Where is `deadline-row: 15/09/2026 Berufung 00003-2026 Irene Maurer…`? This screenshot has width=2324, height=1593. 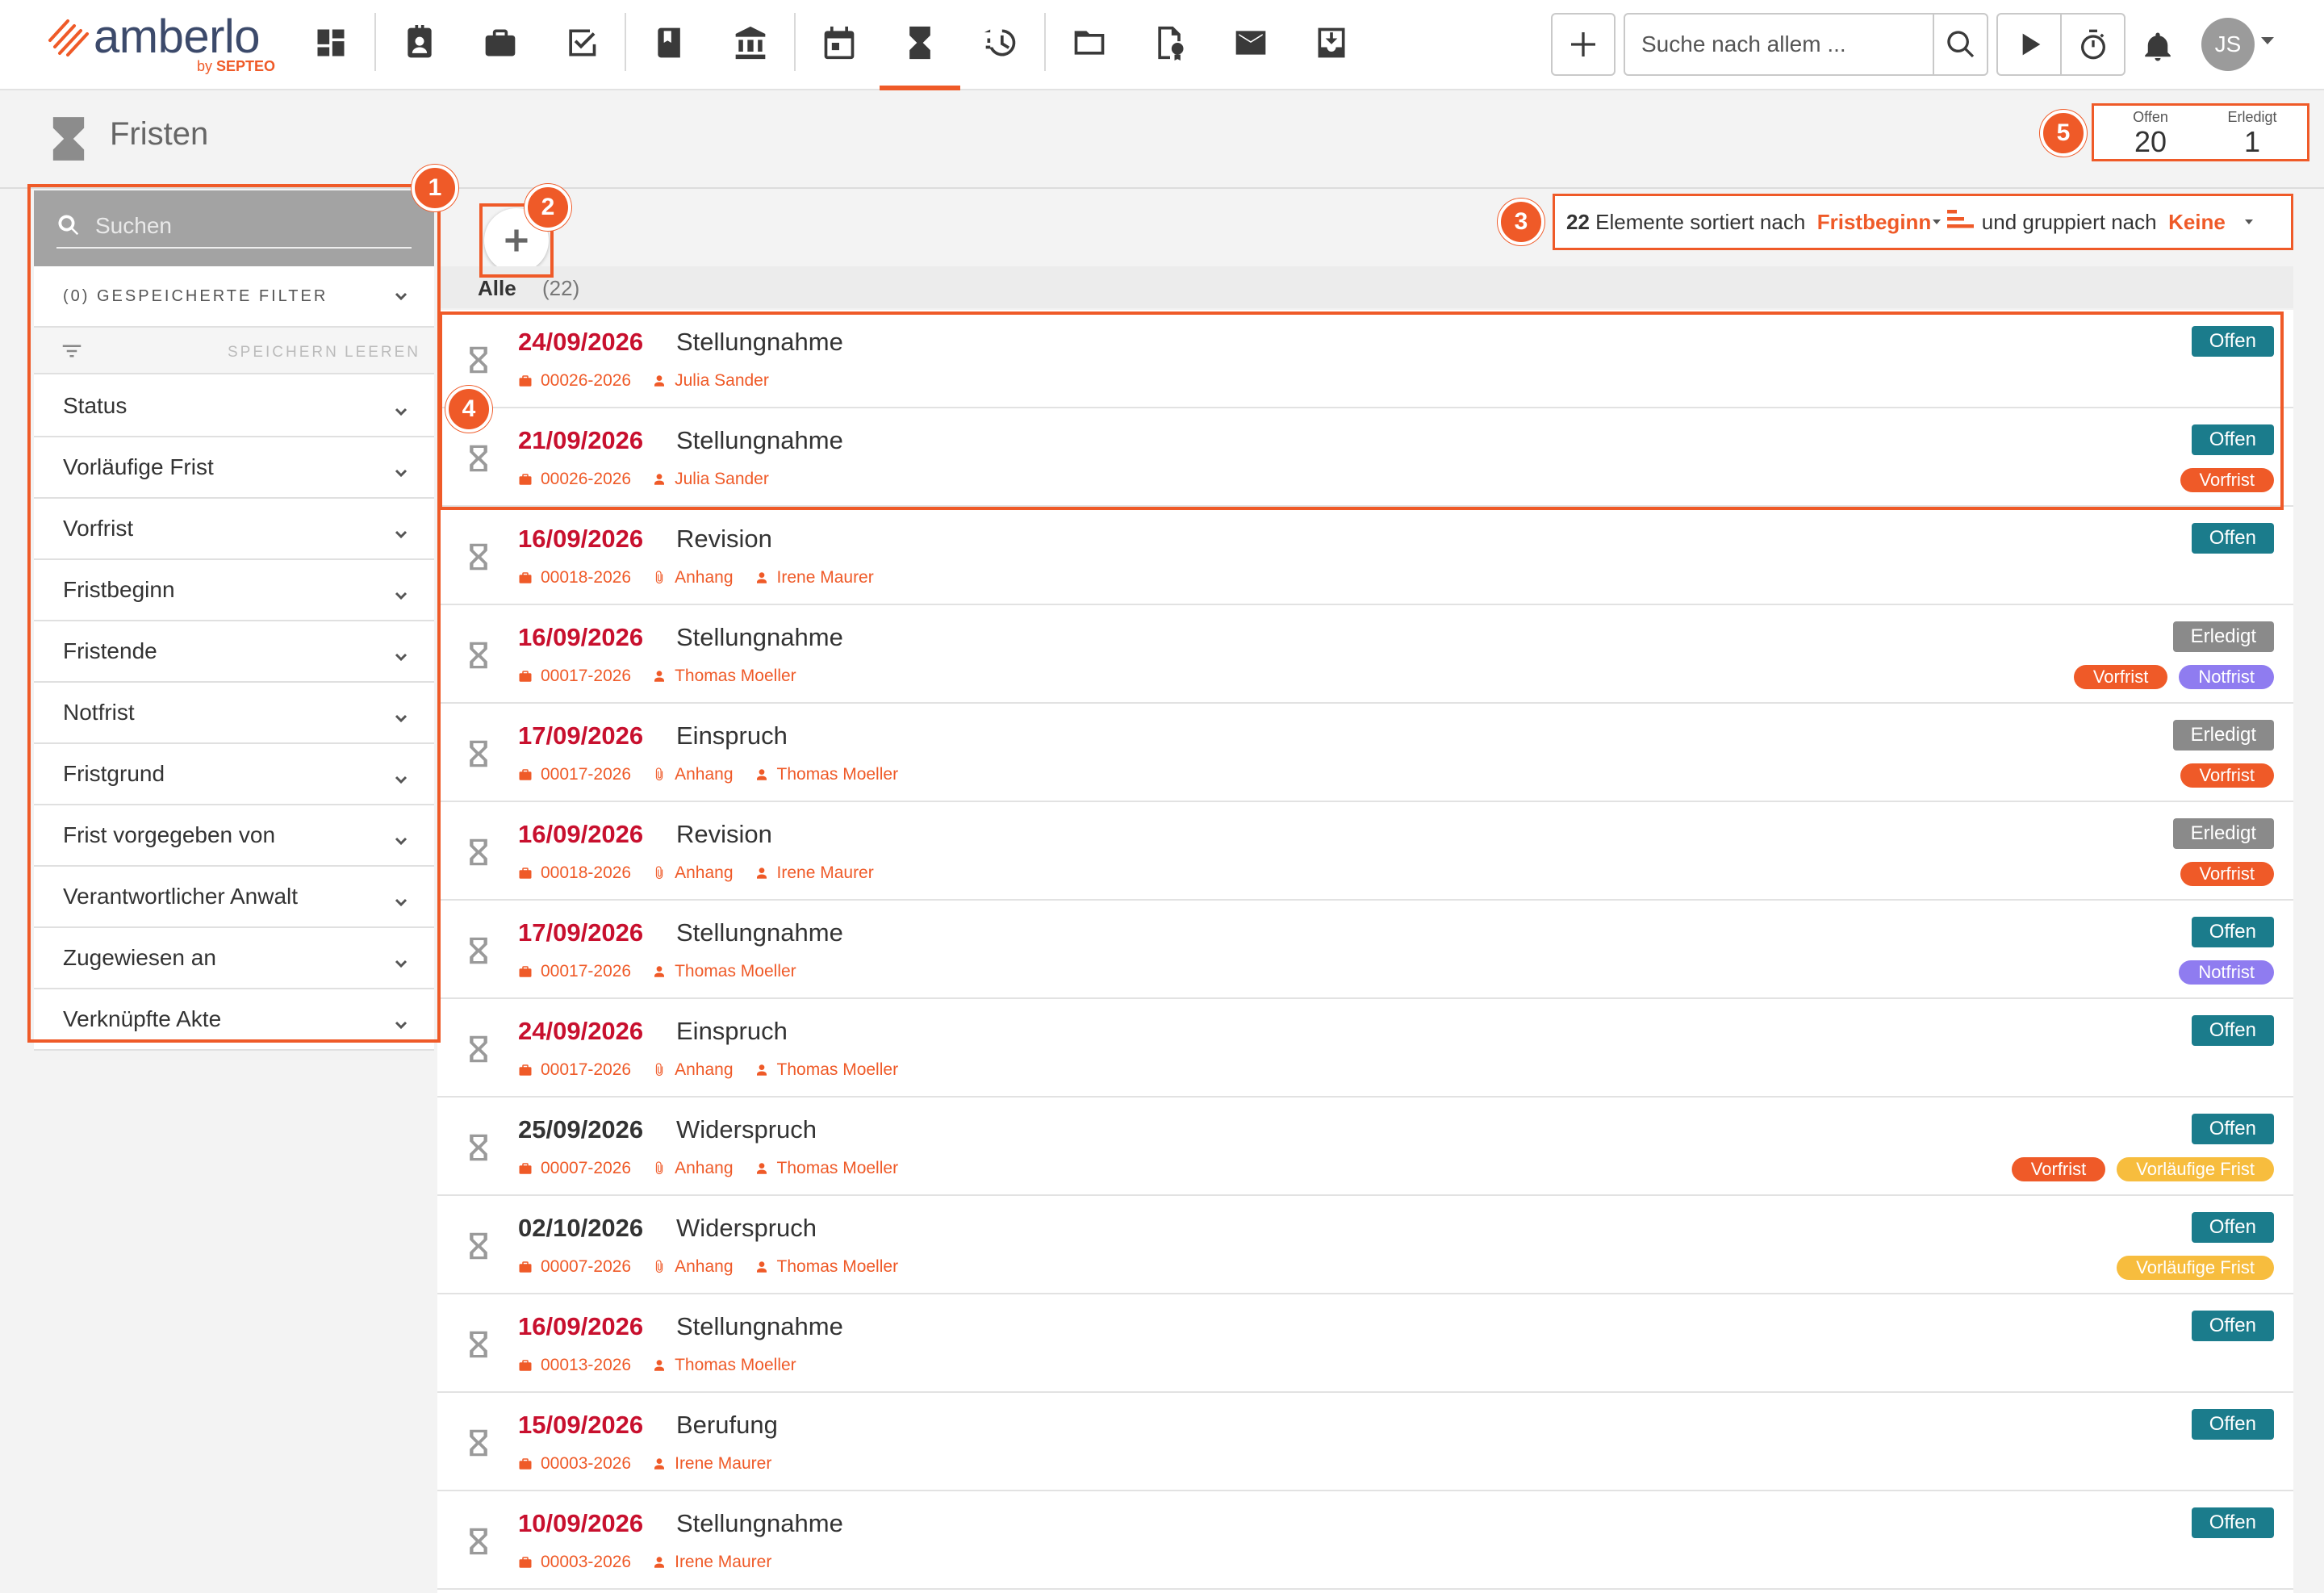
deadline-row: 15/09/2026 Berufung 00003-2026 Irene Maurer… is located at coordinates (1365, 1442).